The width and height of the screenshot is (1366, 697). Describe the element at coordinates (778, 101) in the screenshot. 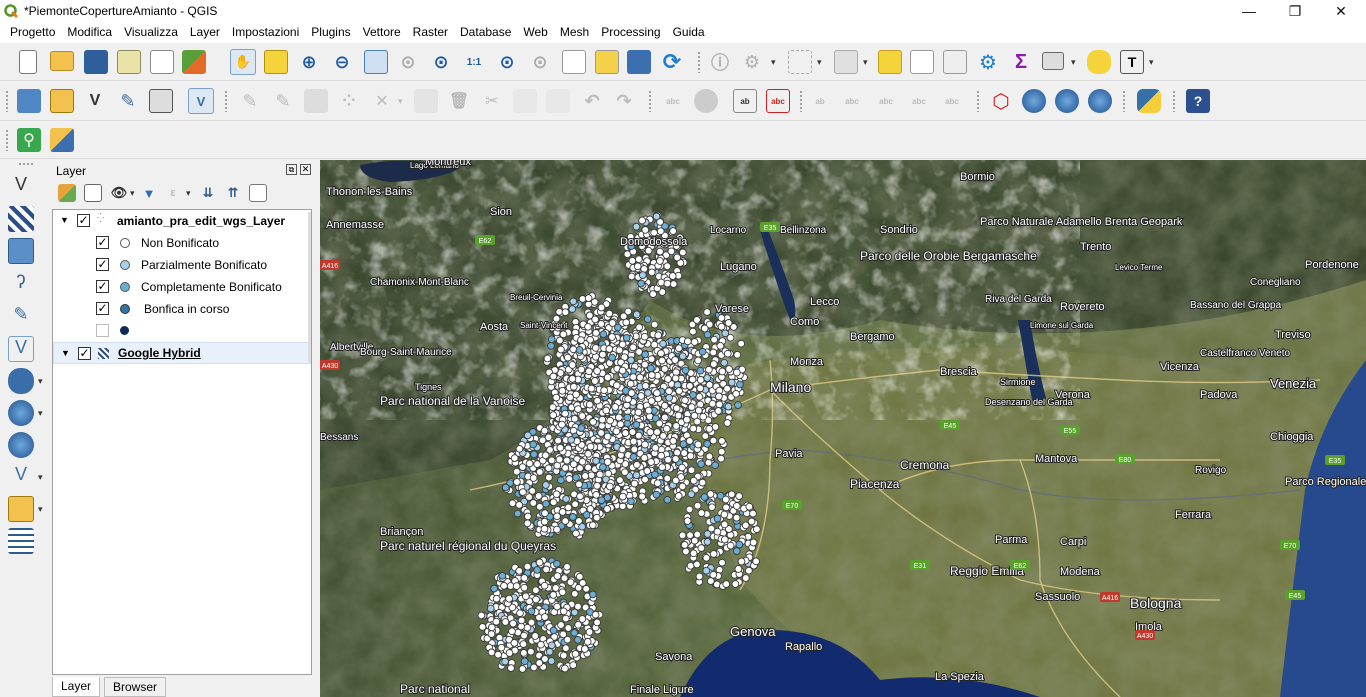

I see `show-unplaced-labels-icon: abc` at that location.